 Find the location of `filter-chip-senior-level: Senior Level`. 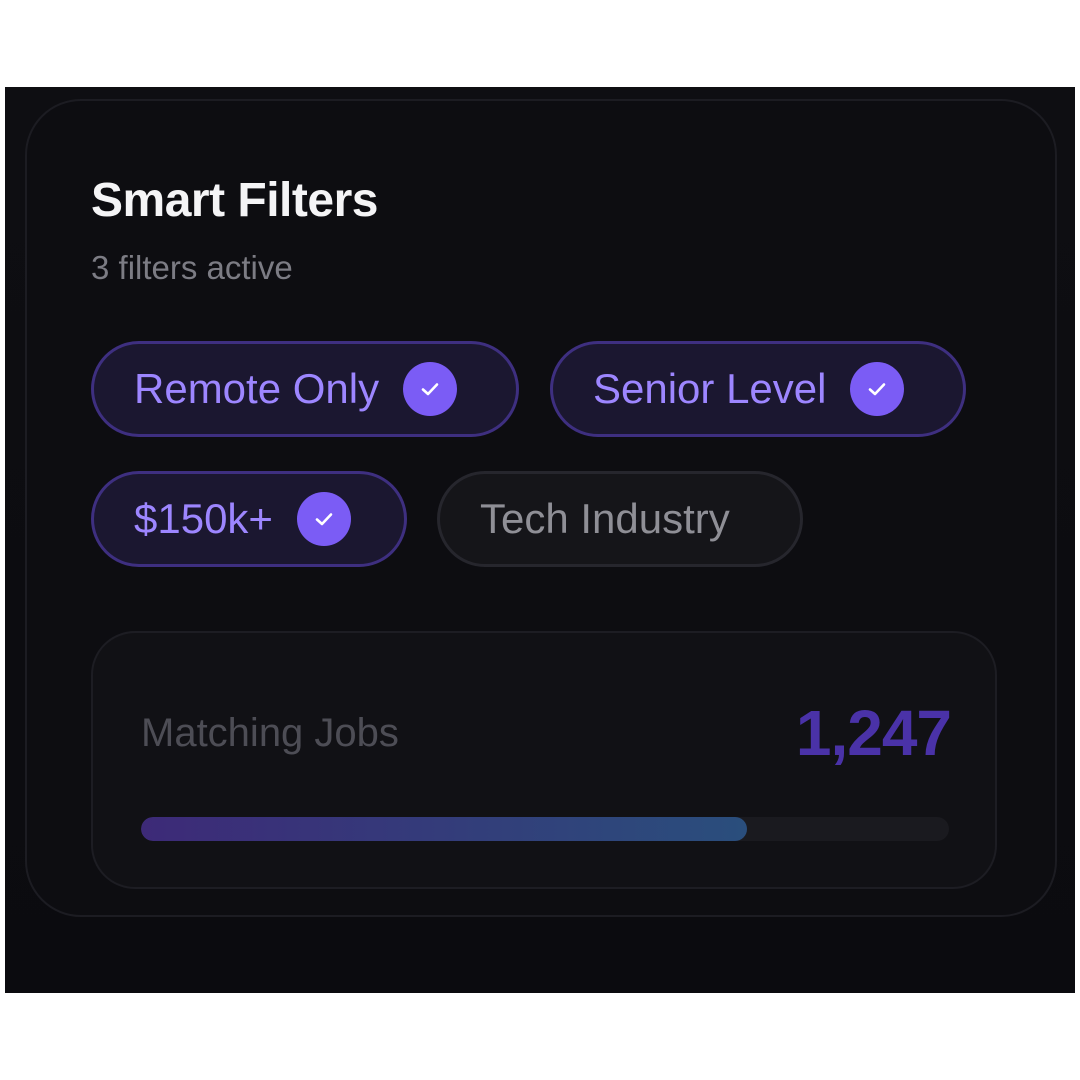

filter-chip-senior-level: Senior Level is located at coordinates (758, 389).